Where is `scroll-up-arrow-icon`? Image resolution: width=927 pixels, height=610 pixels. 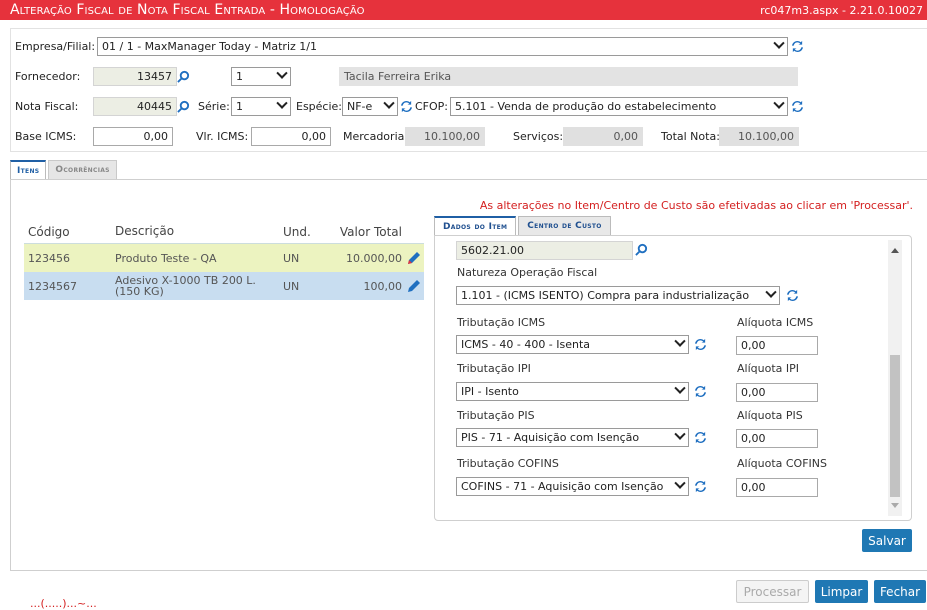
scroll-up-arrow-icon is located at coordinates (895, 250).